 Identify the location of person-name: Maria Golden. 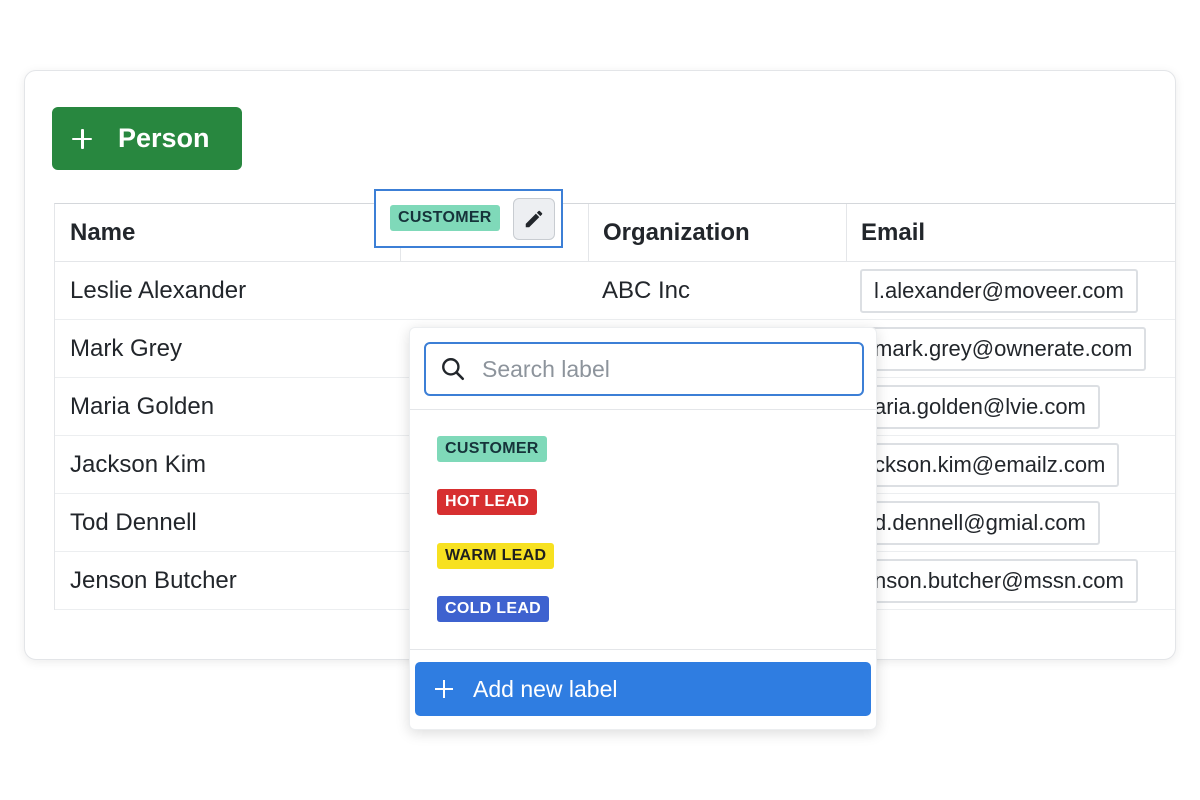
(232, 406).